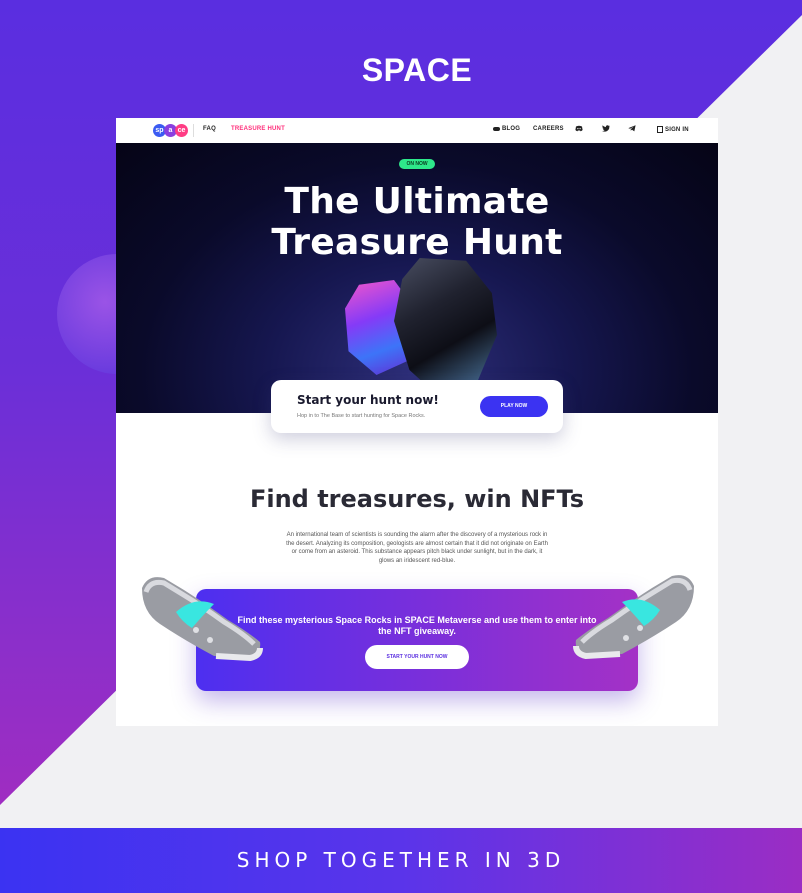 The width and height of the screenshot is (802, 893). I want to click on hero-title-line1: The Ultimate, so click(417, 201).